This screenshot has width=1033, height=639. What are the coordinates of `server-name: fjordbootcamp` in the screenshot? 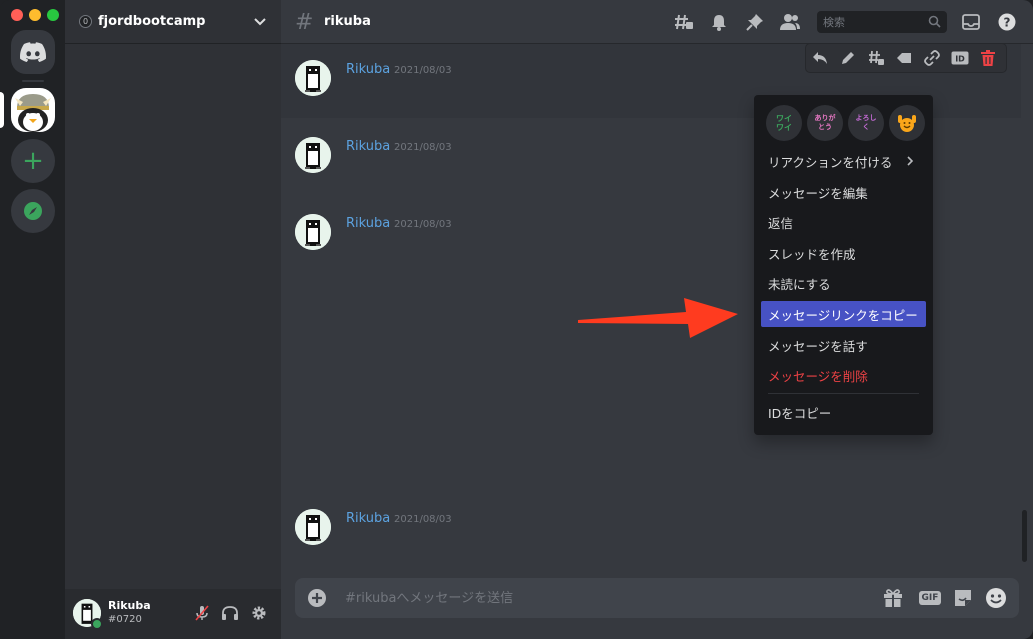 It's located at (152, 21).